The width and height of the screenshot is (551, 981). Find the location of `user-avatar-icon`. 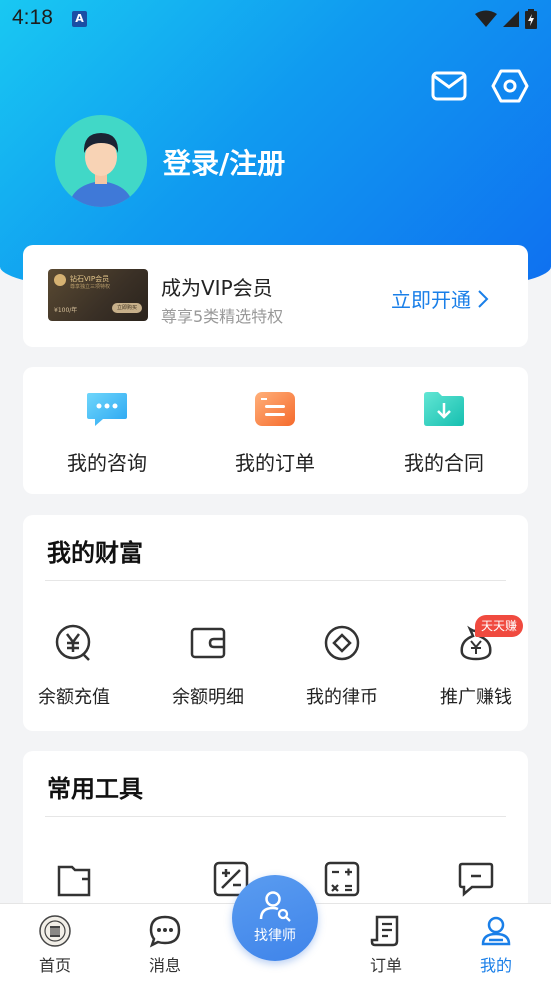

user-avatar-icon is located at coordinates (101, 170).